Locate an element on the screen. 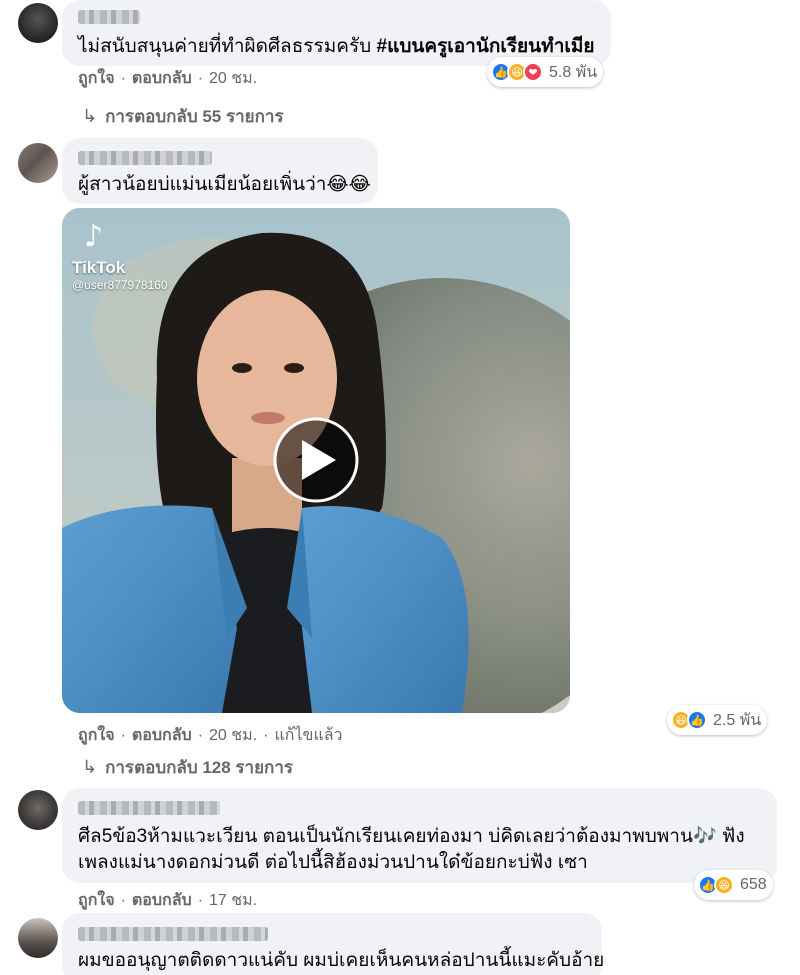  hashtag-link: #แบนครูเอานักเรียนทำเมีย is located at coordinates (486, 46).